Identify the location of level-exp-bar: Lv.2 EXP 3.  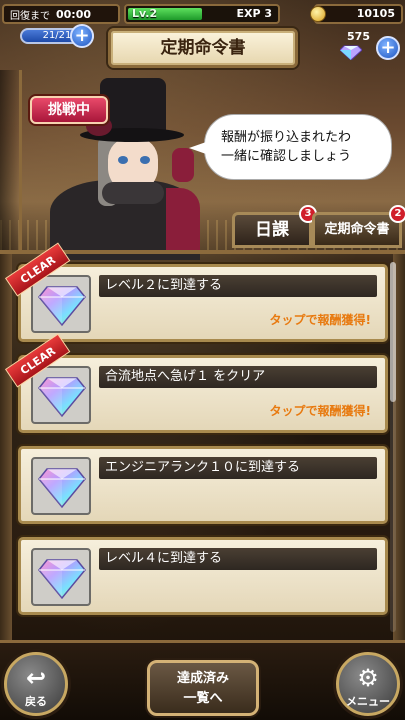
(202, 14).